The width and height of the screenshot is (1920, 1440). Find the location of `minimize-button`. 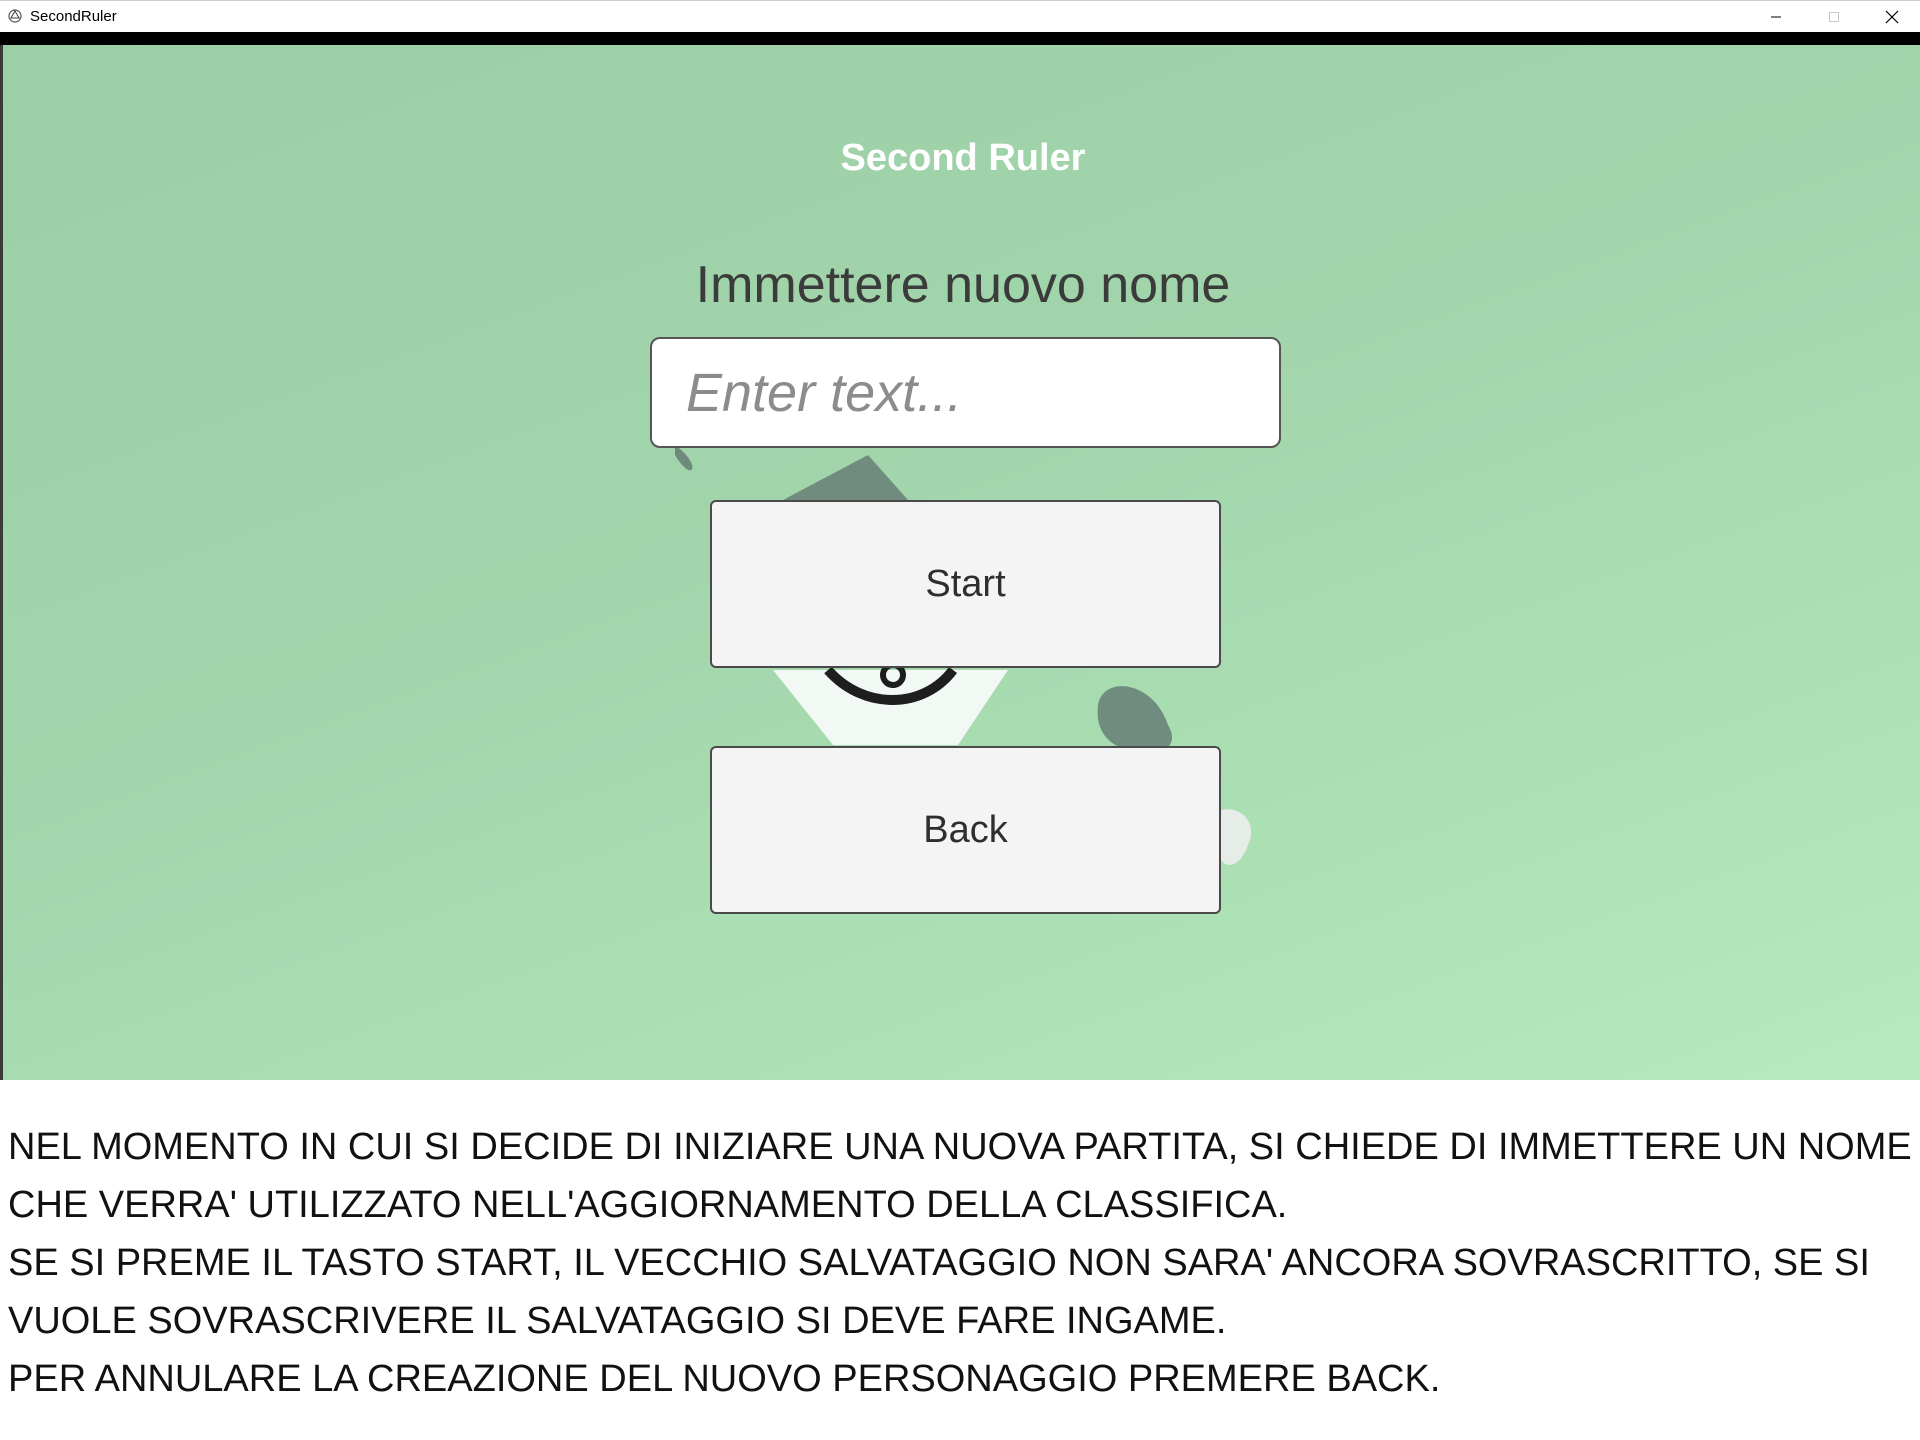

minimize-button is located at coordinates (1776, 17).